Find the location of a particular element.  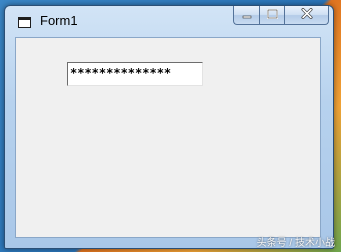

close-button is located at coordinates (307, 15).